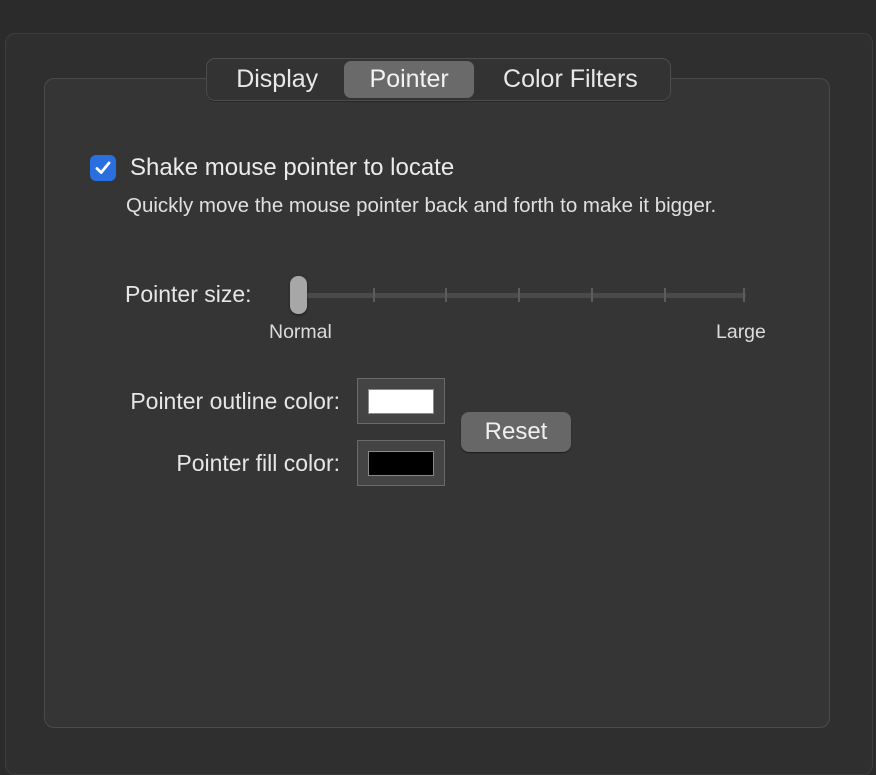 The image size is (876, 775). What do you see at coordinates (292, 167) in the screenshot?
I see `shake-to-locate-label: Shake mouse pointer to locate` at bounding box center [292, 167].